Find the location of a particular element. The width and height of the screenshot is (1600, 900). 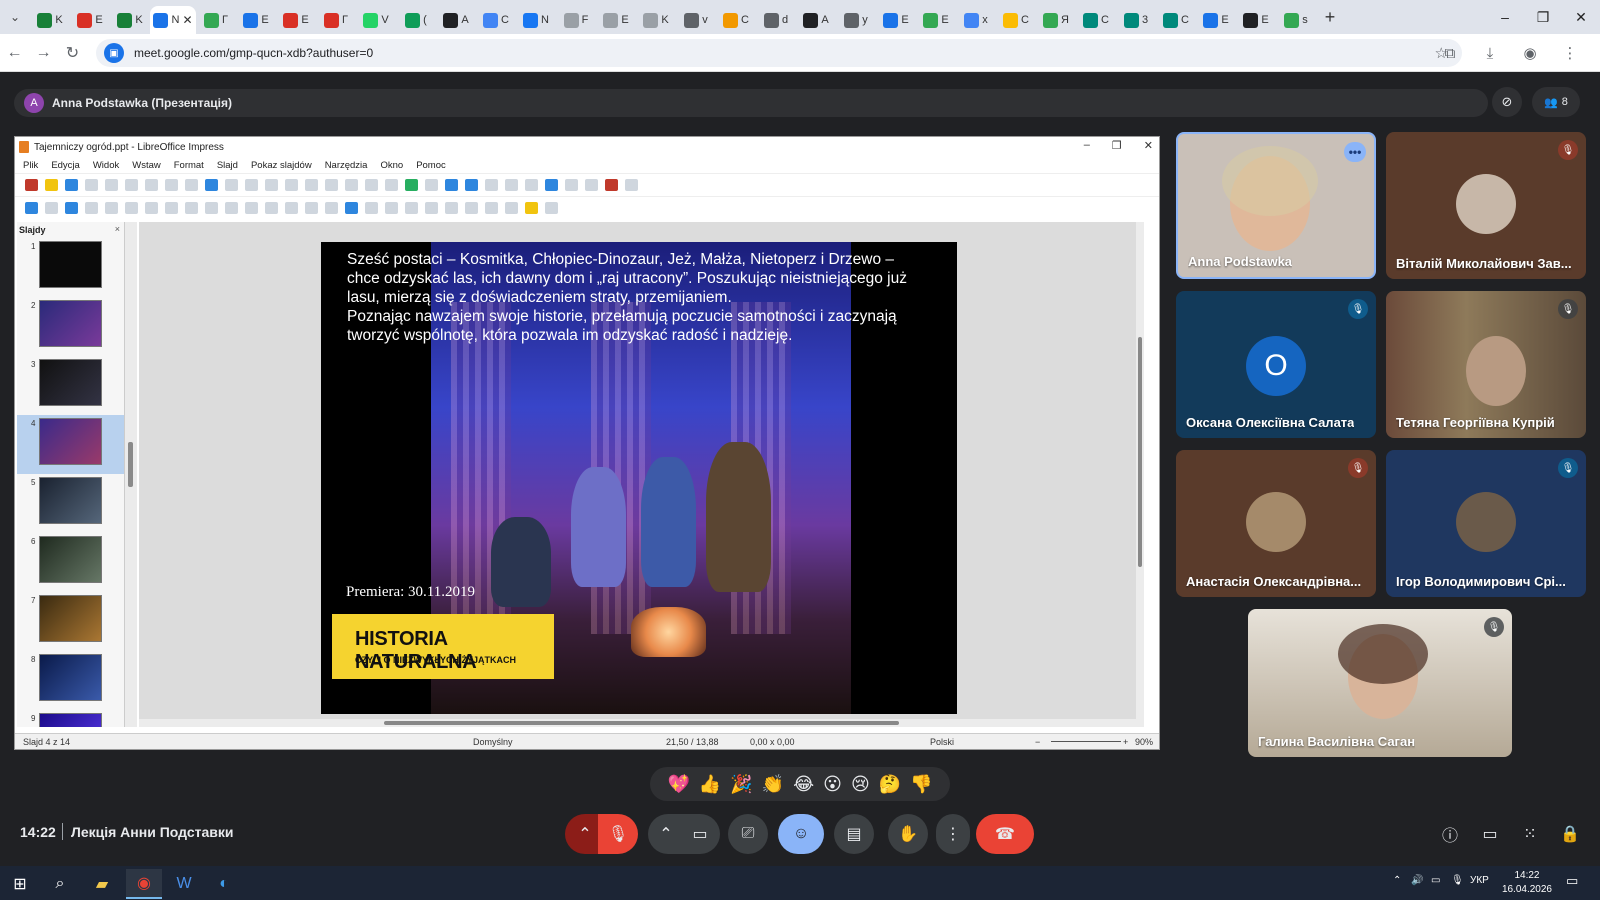

impress-restore-icon: ❐ is located at coordinates (1117, 145).